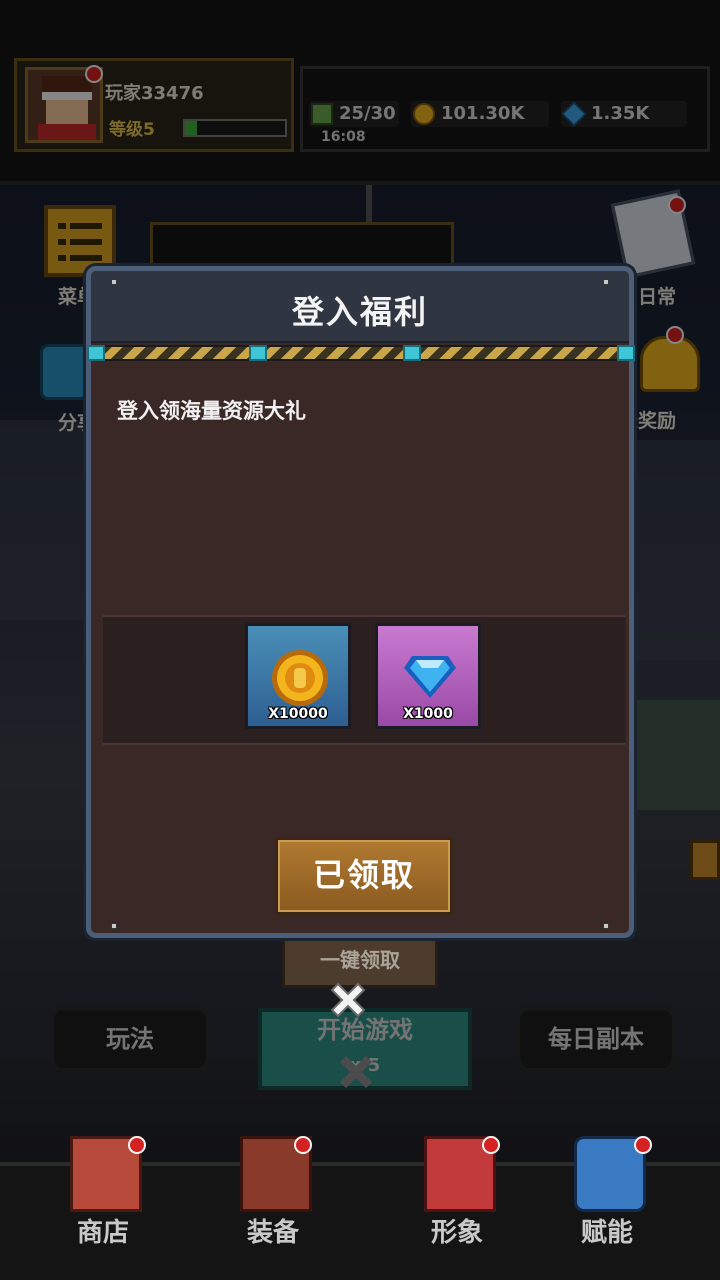 This screenshot has width=720, height=1280. Describe the element at coordinates (364, 876) in the screenshot. I see `claimed-button: 已领取` at that location.